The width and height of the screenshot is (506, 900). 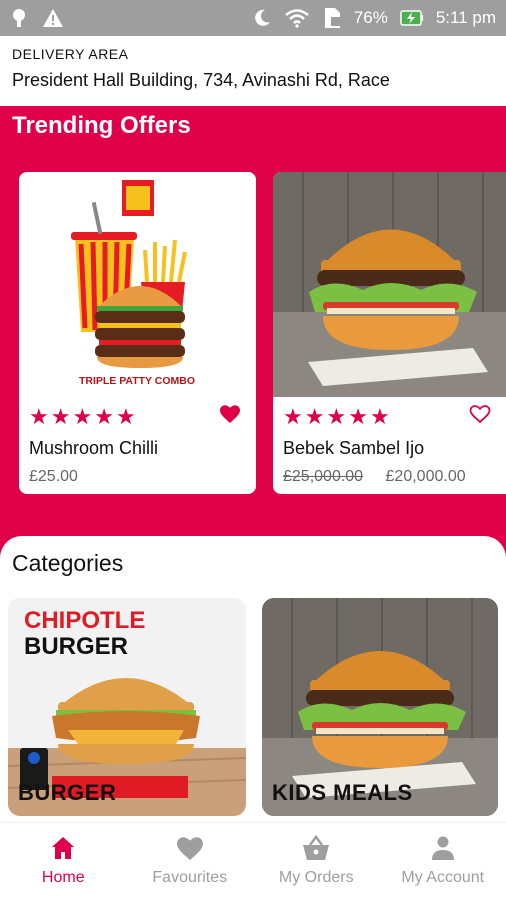 What do you see at coordinates (84, 620) in the screenshot?
I see `banner-title-line1: CHIPOTLE` at bounding box center [84, 620].